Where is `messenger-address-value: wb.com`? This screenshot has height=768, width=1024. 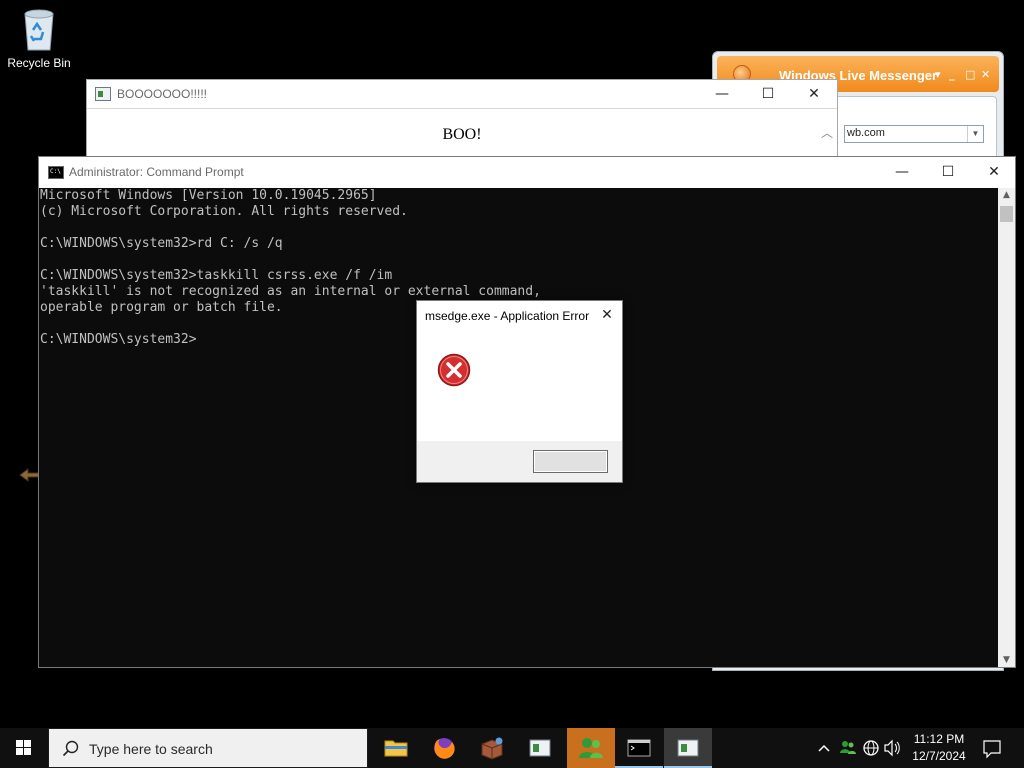 messenger-address-value: wb.com is located at coordinates (866, 133).